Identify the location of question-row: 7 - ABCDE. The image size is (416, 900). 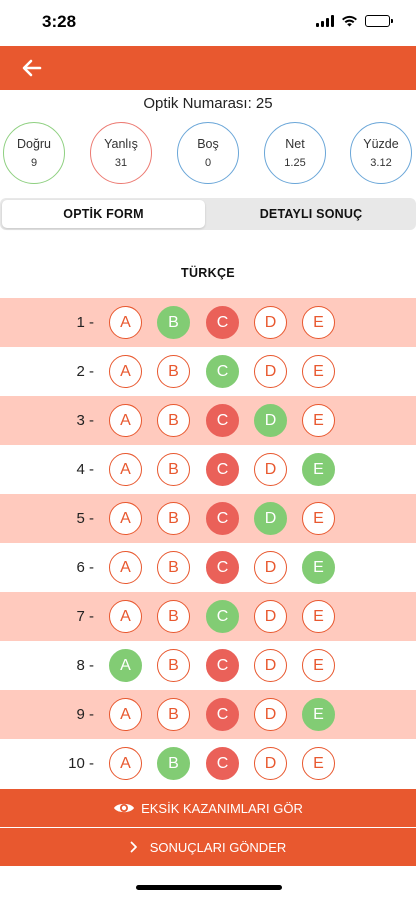
(208, 616).